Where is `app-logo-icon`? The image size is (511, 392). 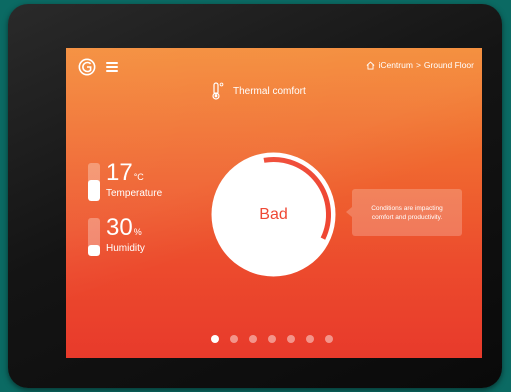
app-logo-icon is located at coordinates (87, 67).